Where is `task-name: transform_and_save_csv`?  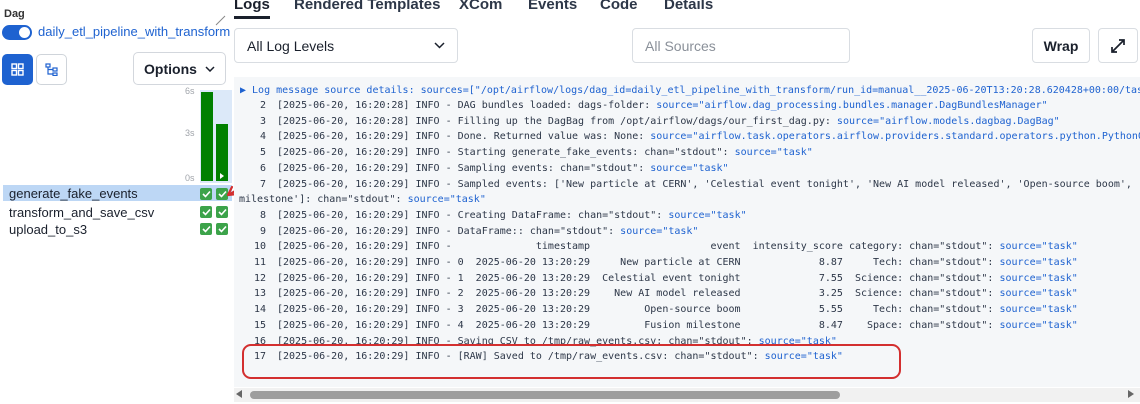 task-name: transform_and_save_csv is located at coordinates (82, 212).